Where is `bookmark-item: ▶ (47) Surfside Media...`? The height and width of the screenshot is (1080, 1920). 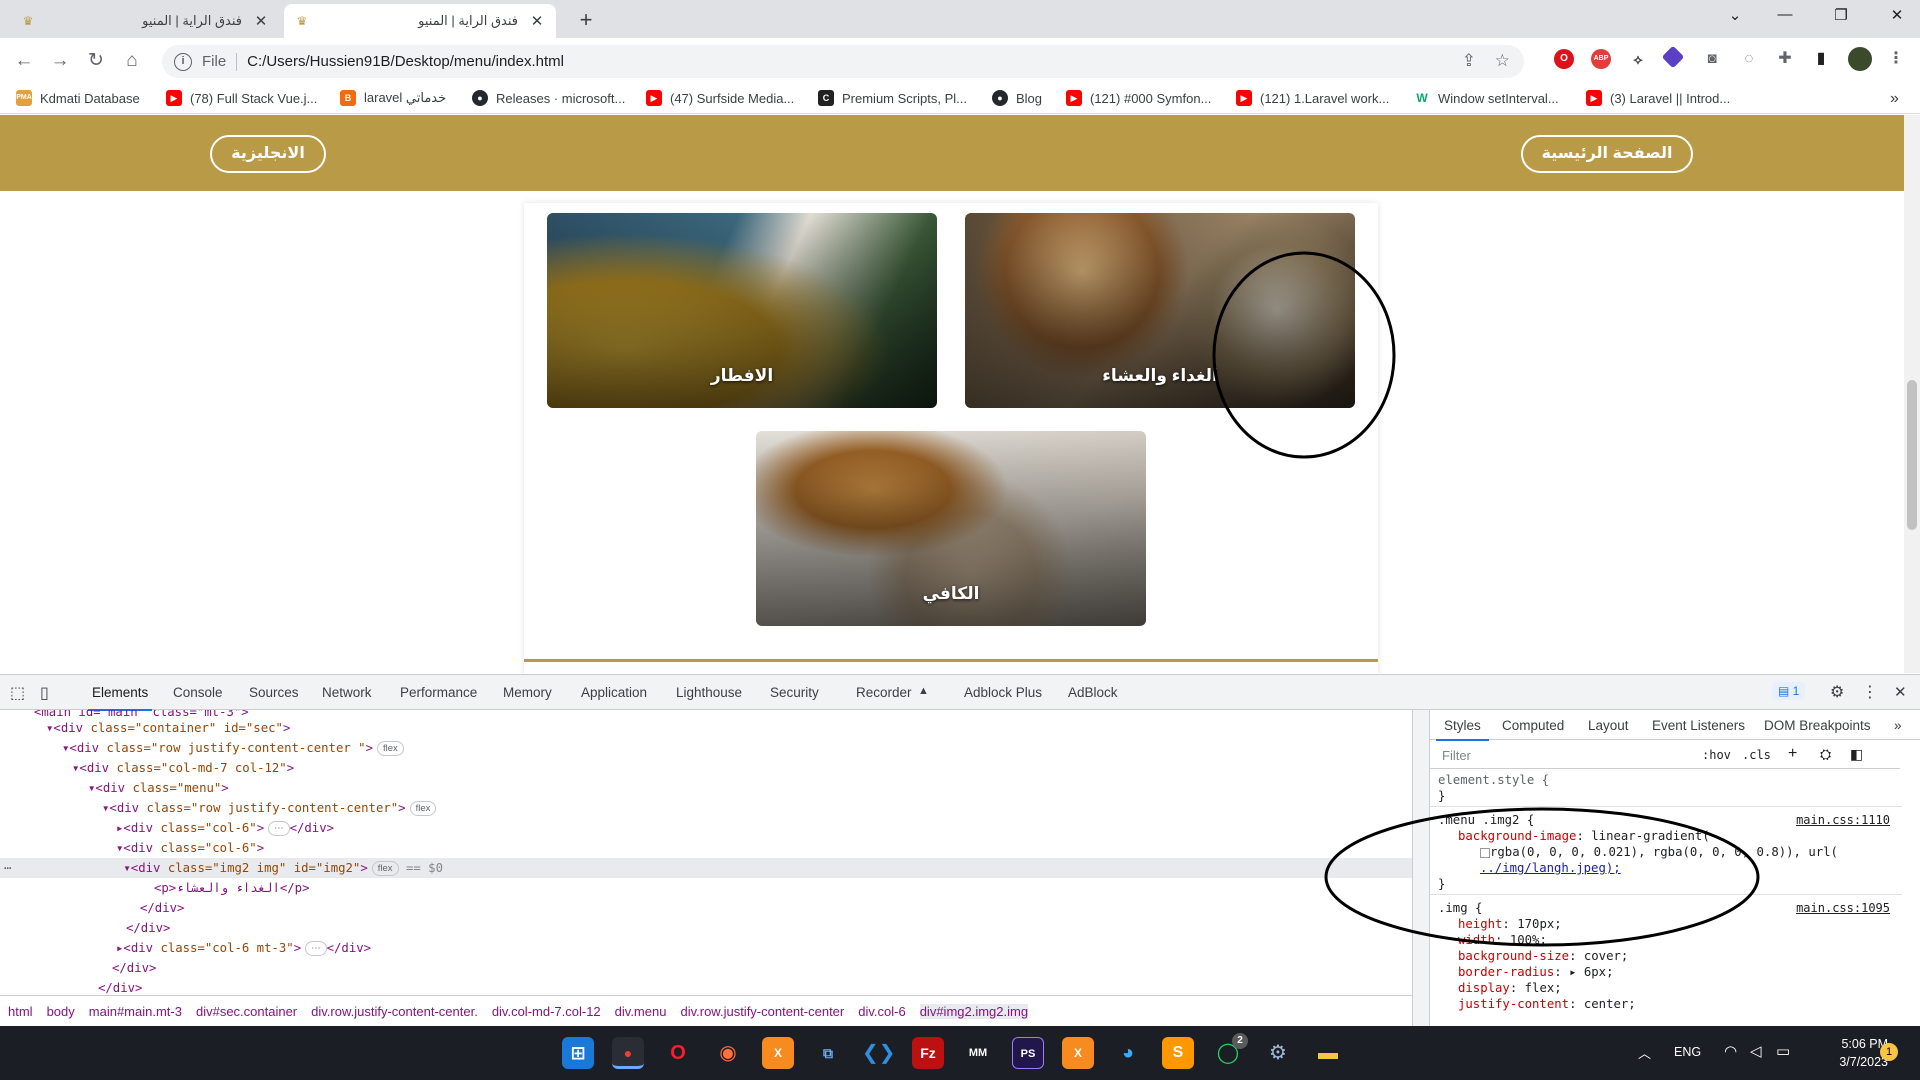
bookmark-item: ▶ (47) Surfside Media... is located at coordinates (720, 98).